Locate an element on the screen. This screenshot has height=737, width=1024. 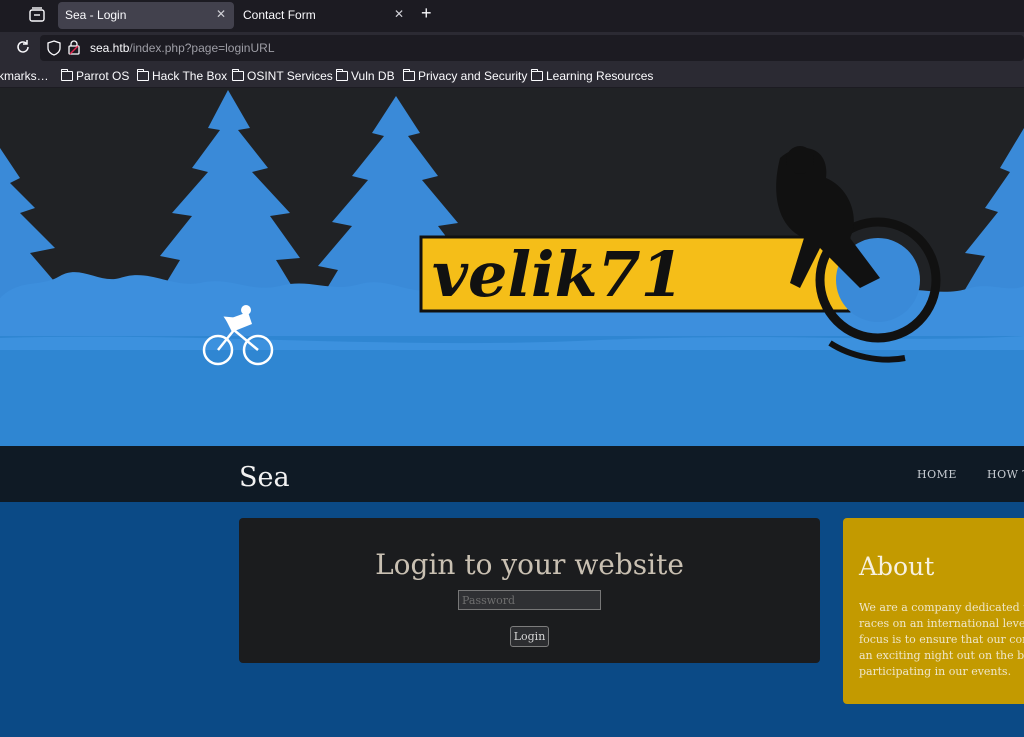
site-brand: Sea is located at coordinates (264, 477).